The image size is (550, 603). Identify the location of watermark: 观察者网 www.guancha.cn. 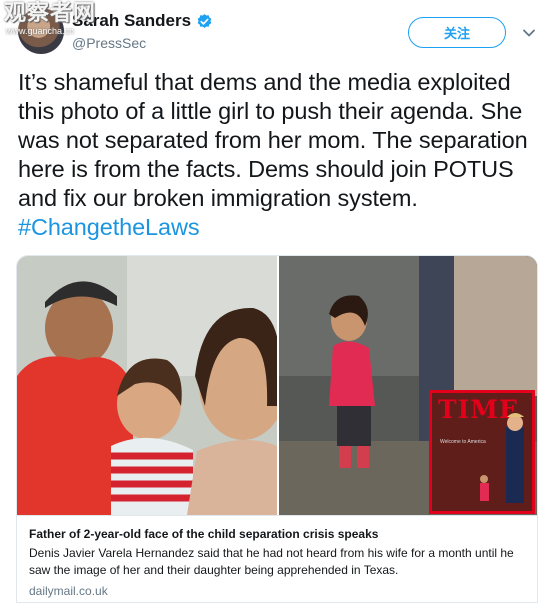
(50, 19).